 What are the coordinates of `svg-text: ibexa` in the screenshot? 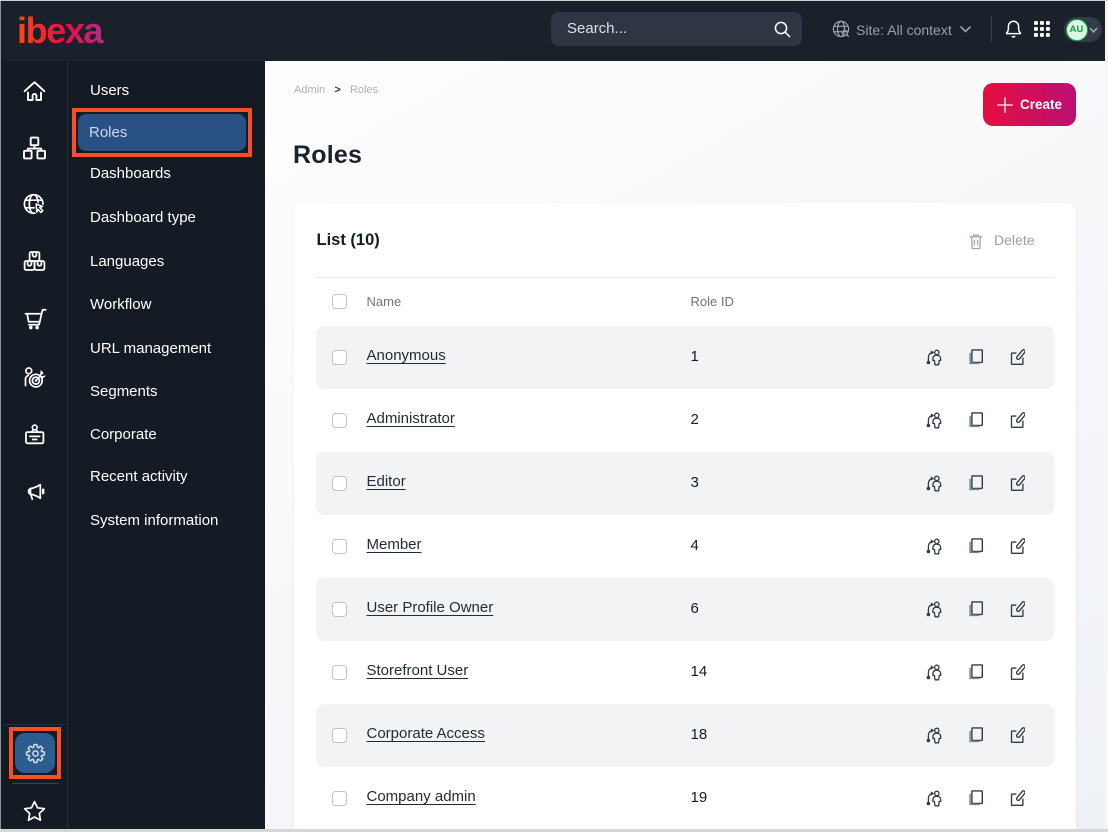 It's located at (61, 31).